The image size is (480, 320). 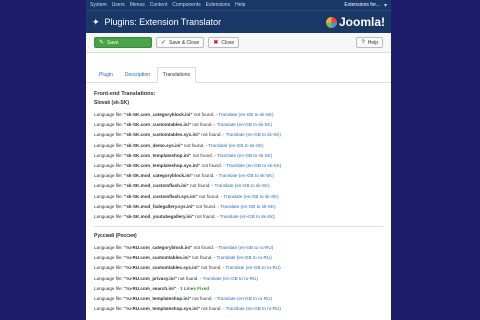 What do you see at coordinates (158, 176) in the screenshot?
I see `language-file-name: "sk-SK.mod_categoryblock.ini"` at bounding box center [158, 176].